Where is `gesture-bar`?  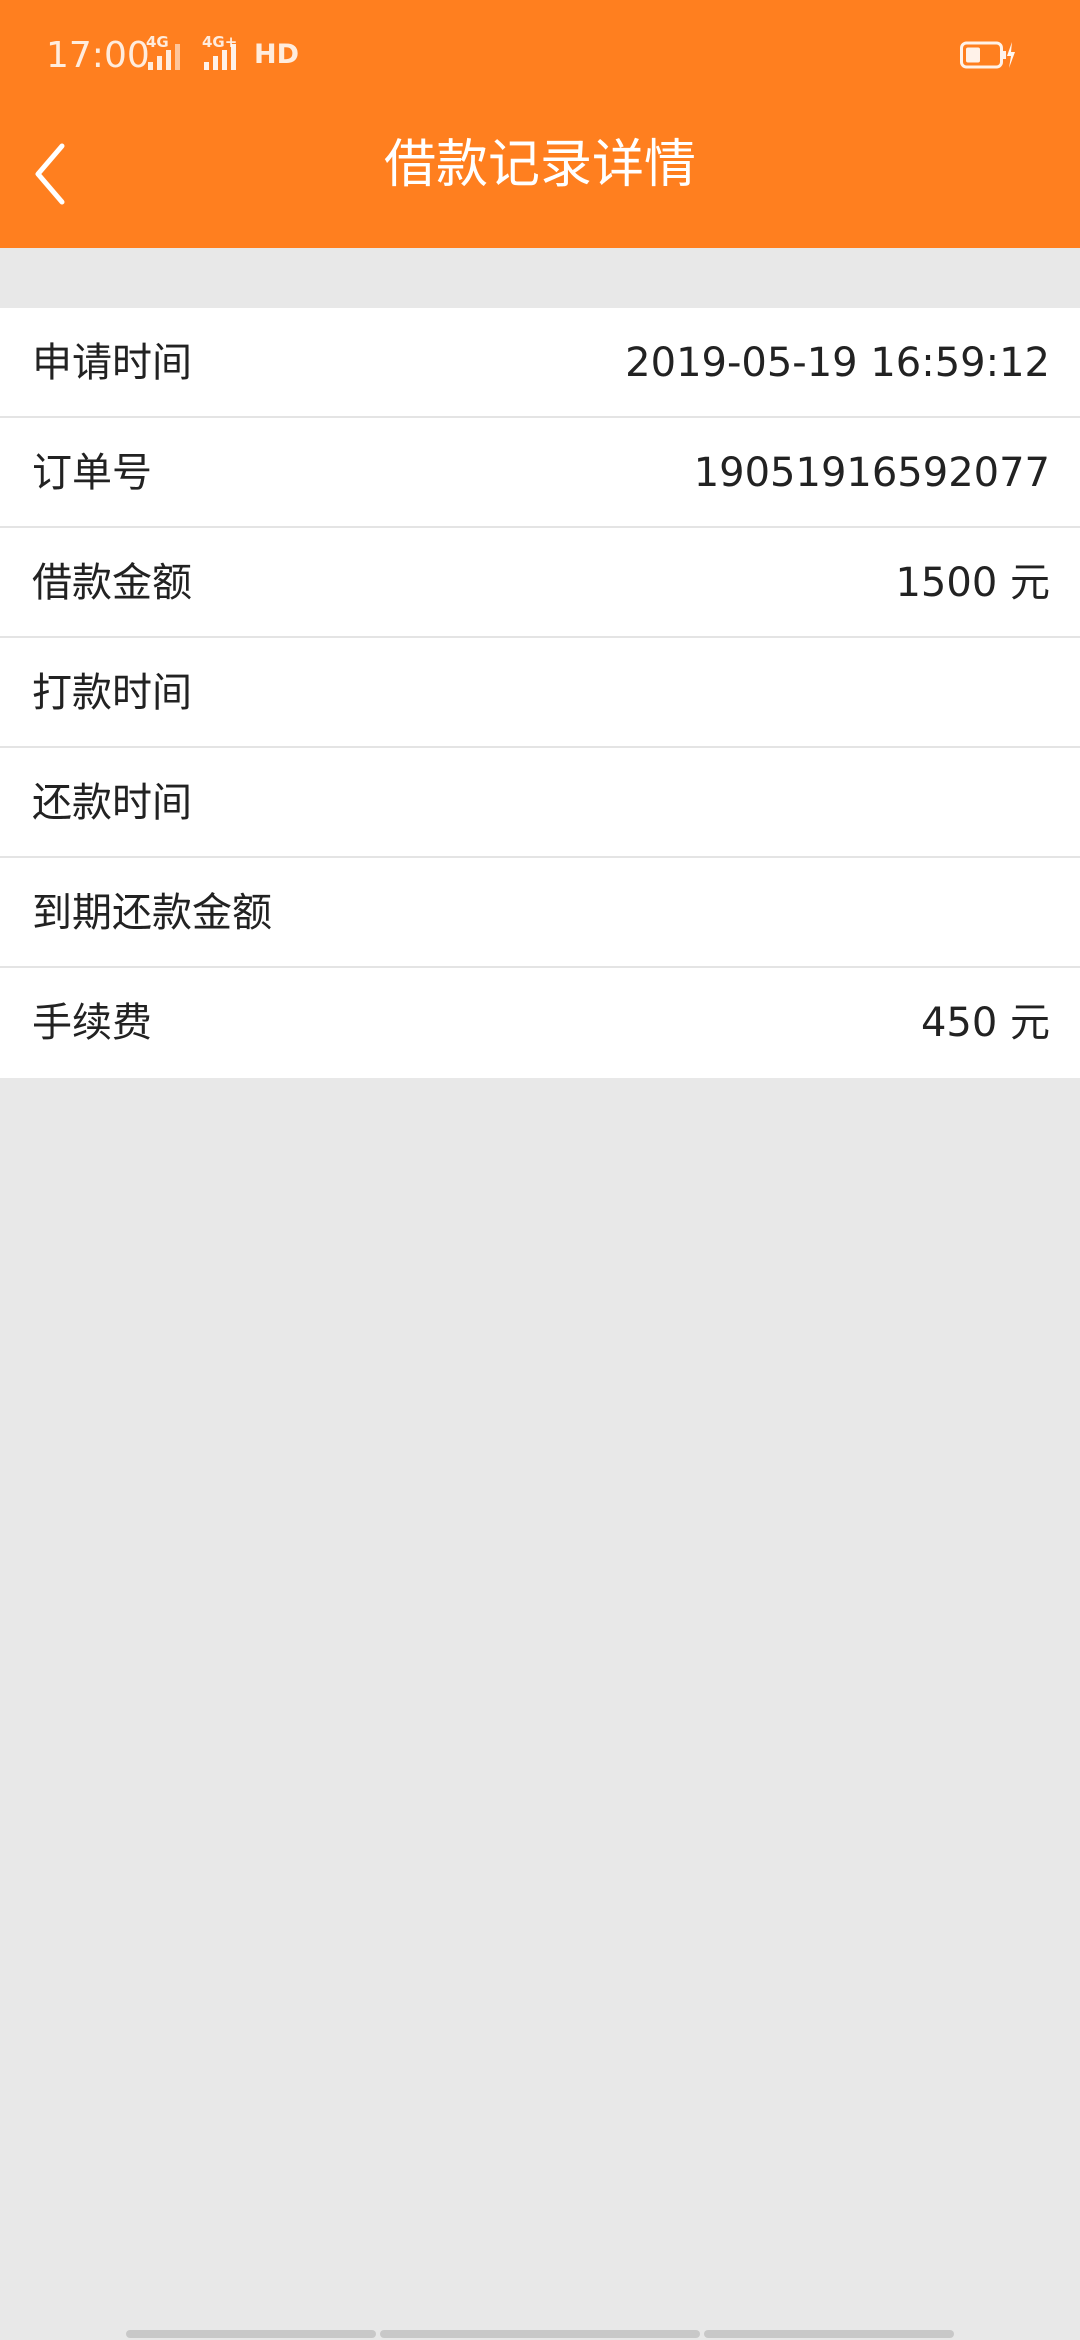 gesture-bar is located at coordinates (540, 2334).